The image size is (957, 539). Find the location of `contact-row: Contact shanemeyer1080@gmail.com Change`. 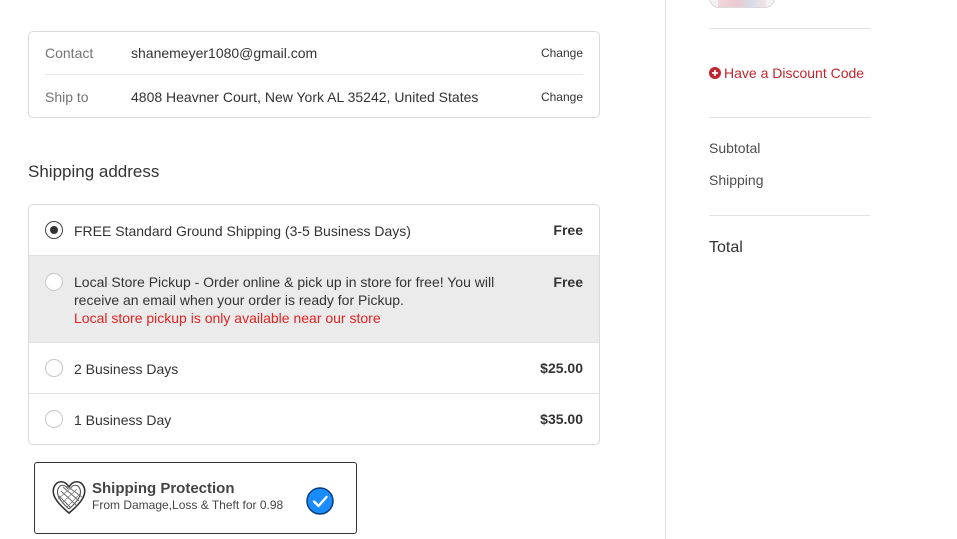

contact-row: Contact shanemeyer1080@gmail.com Change is located at coordinates (314, 53).